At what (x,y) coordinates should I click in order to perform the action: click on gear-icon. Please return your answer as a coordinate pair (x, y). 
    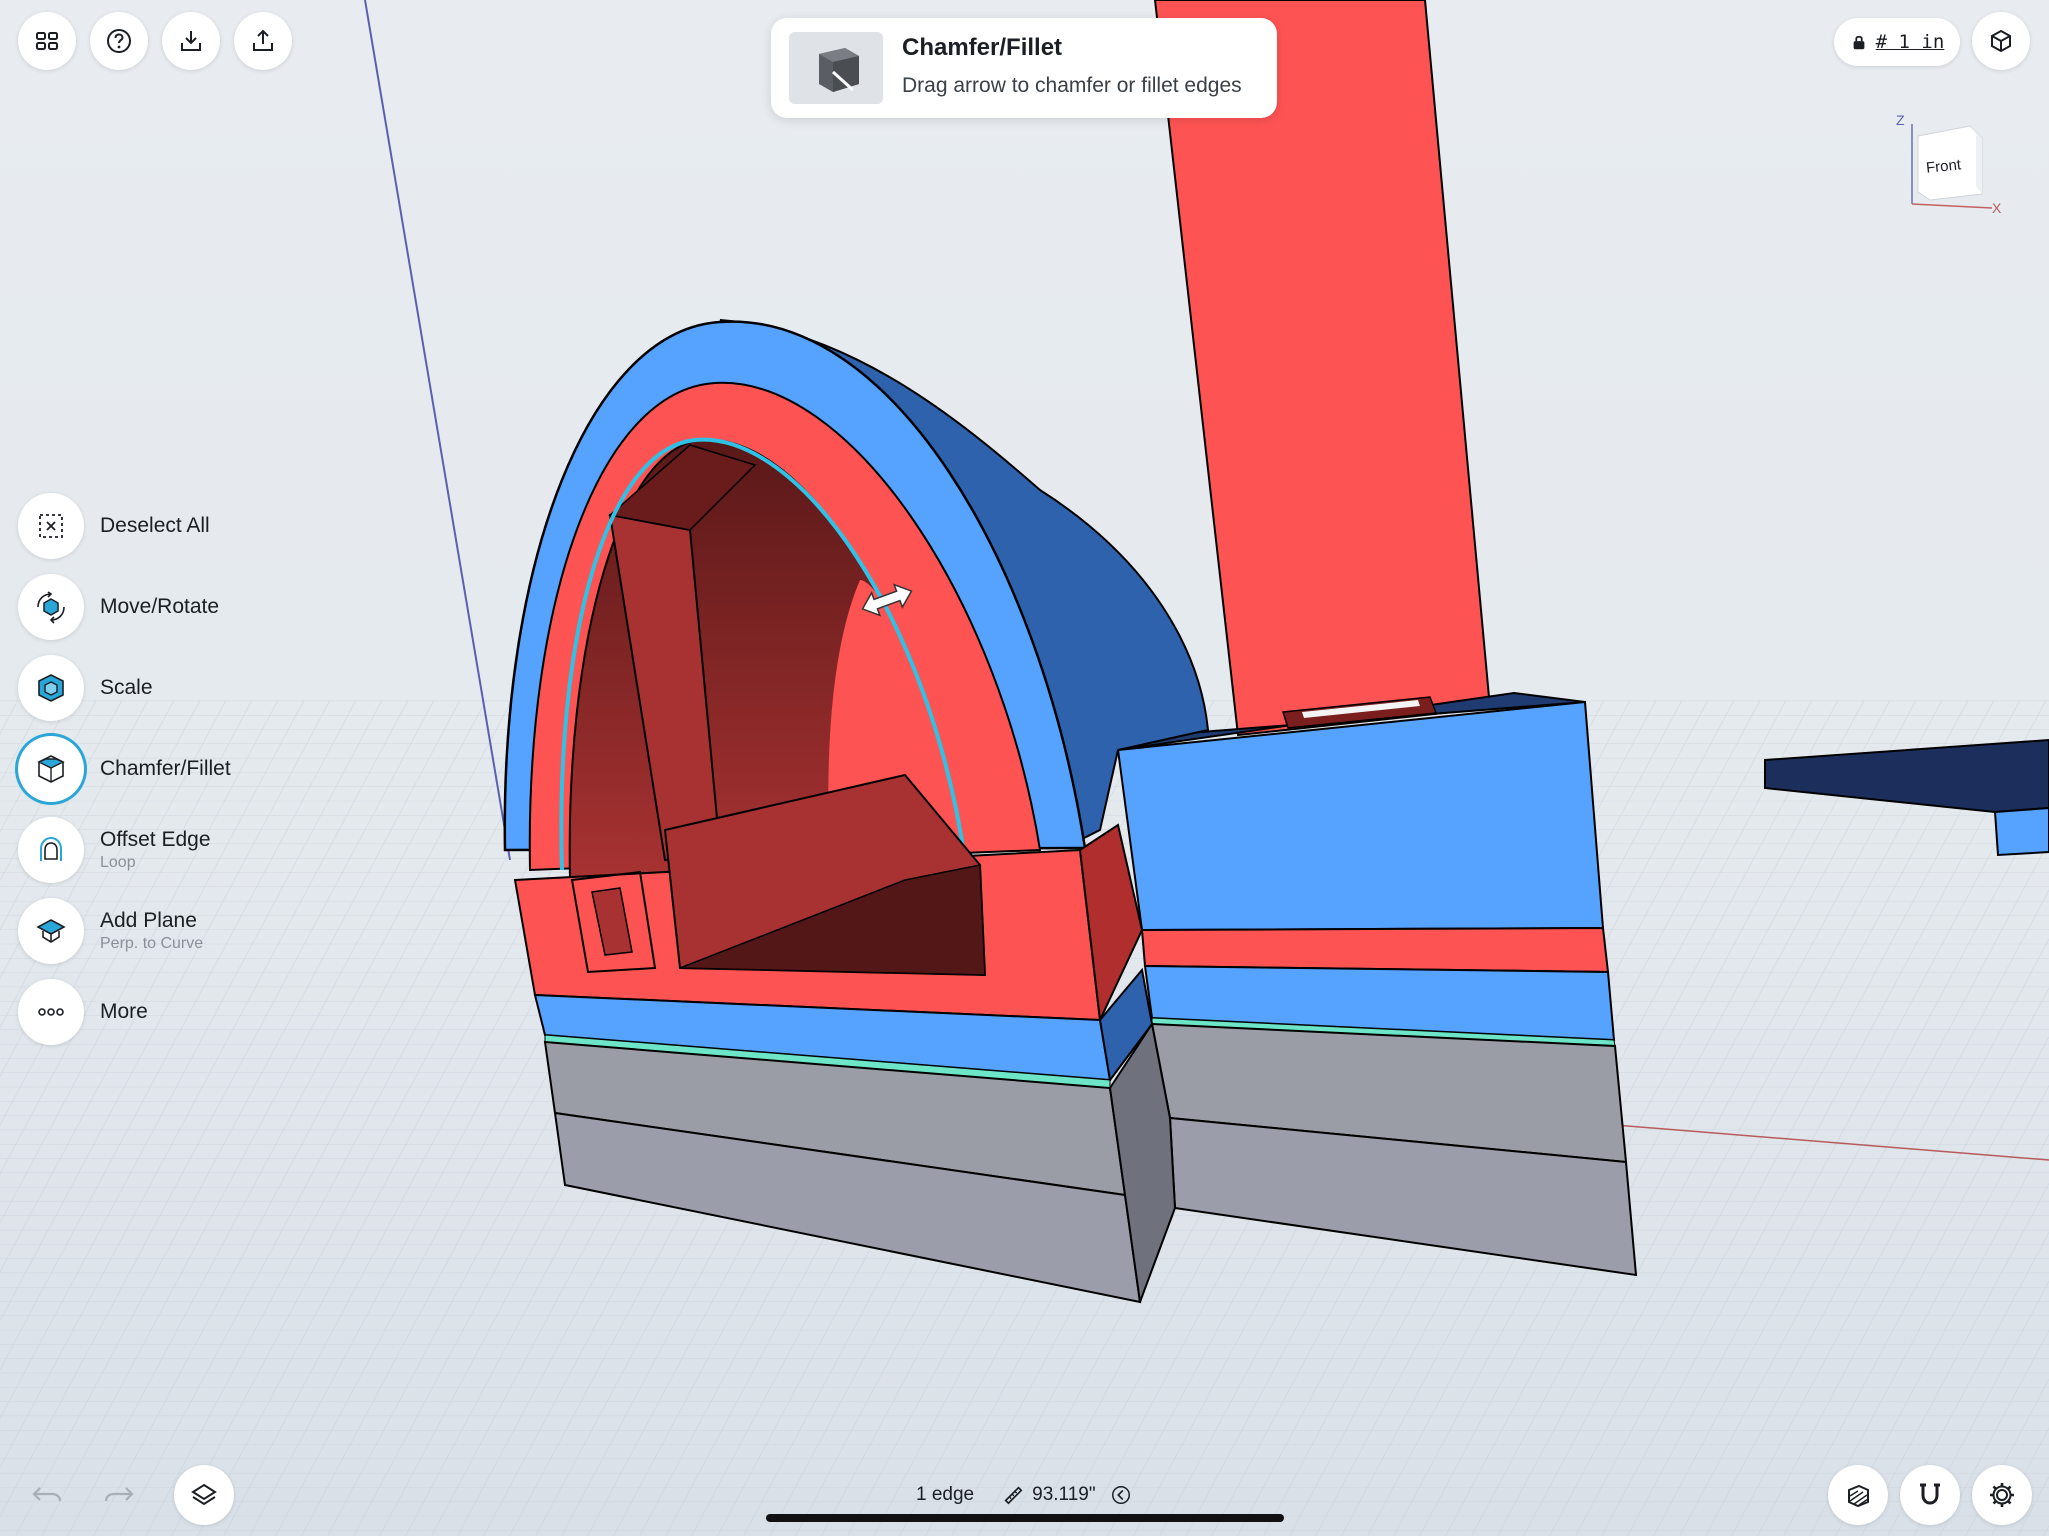
    Looking at the image, I should click on (2002, 1495).